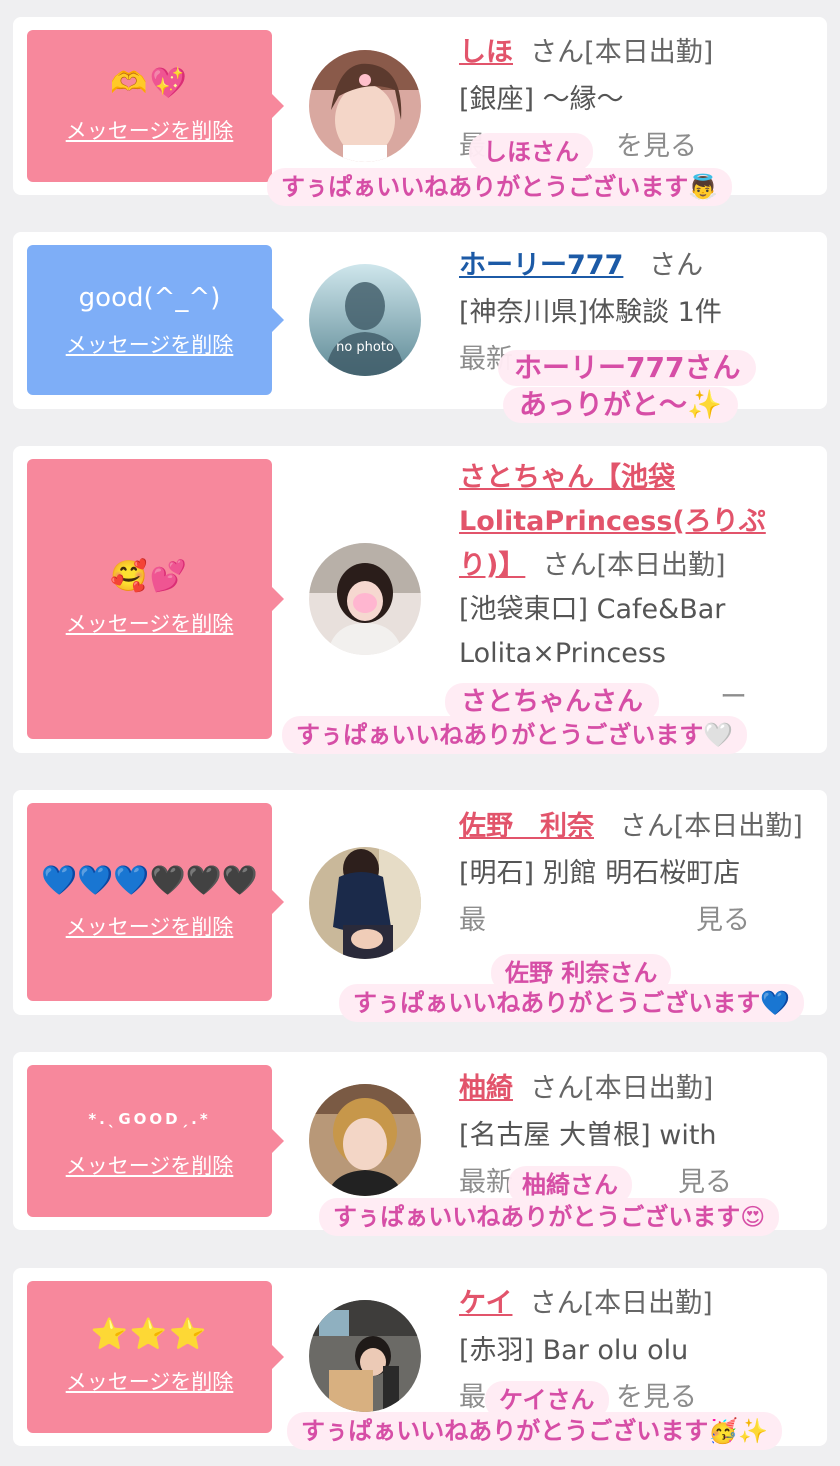  What do you see at coordinates (149, 576) in the screenshot?
I see `message-text: 🥰💕` at bounding box center [149, 576].